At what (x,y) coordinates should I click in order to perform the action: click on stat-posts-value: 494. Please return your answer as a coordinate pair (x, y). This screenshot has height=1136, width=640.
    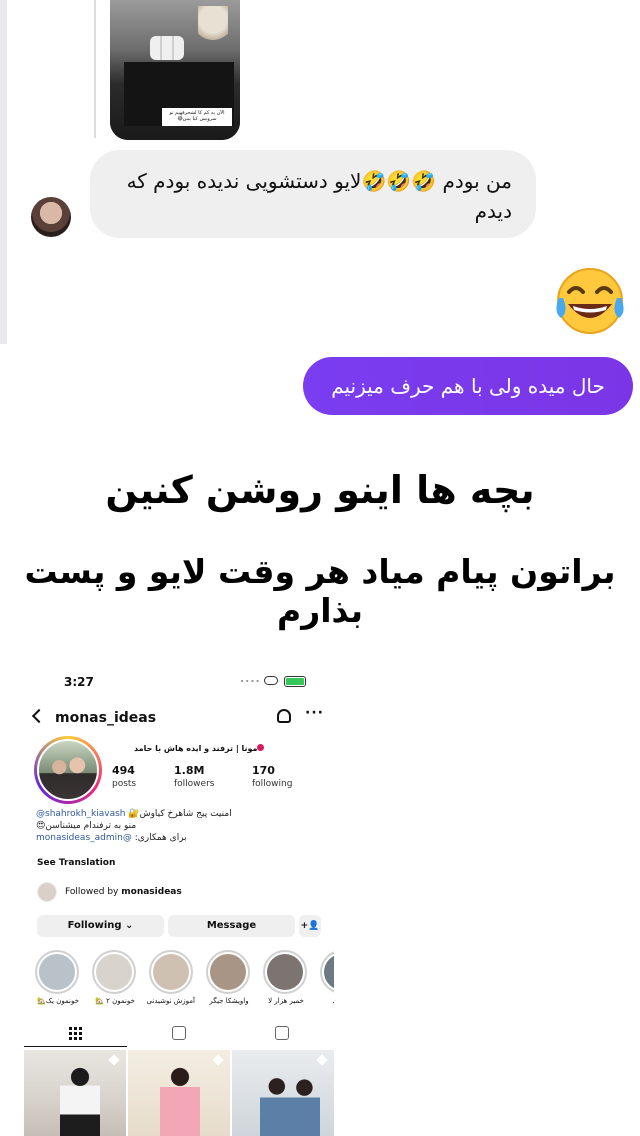
    Looking at the image, I should click on (123, 770).